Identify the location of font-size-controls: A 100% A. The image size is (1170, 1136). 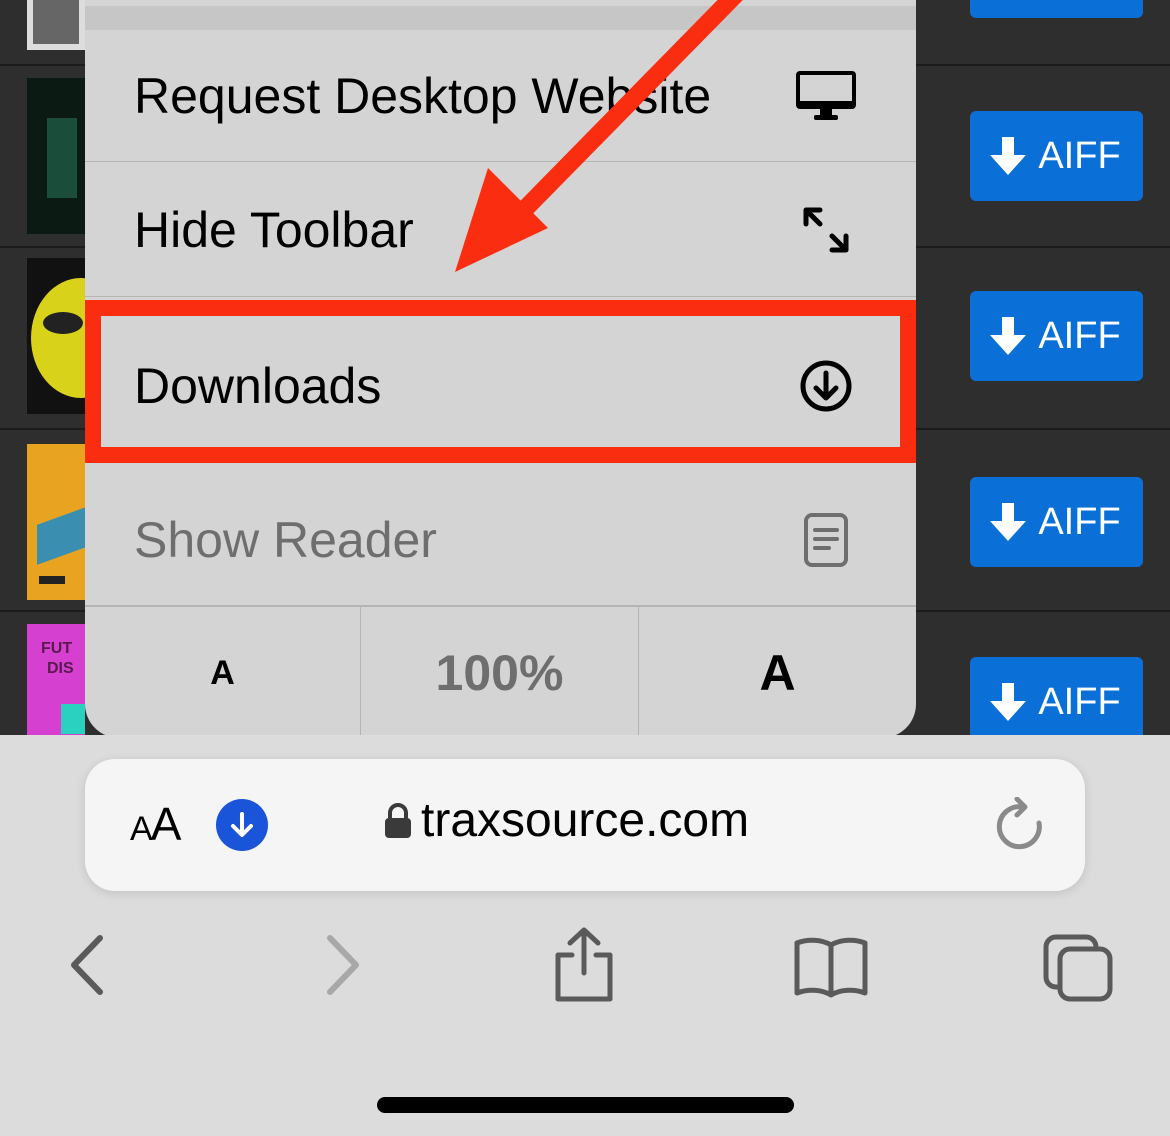
(500, 672).